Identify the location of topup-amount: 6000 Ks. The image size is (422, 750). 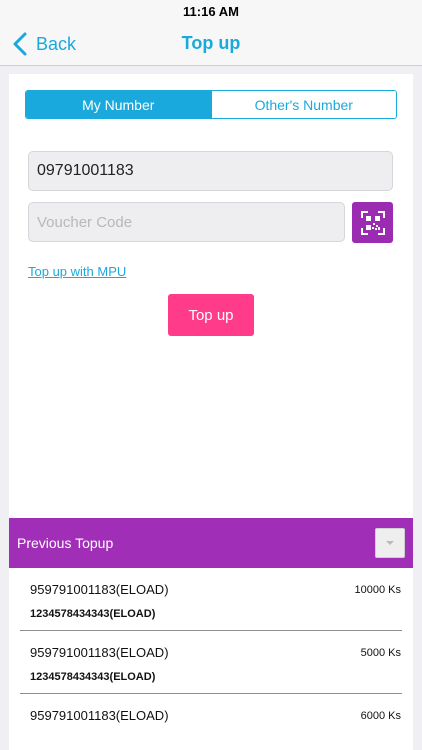
(380, 716).